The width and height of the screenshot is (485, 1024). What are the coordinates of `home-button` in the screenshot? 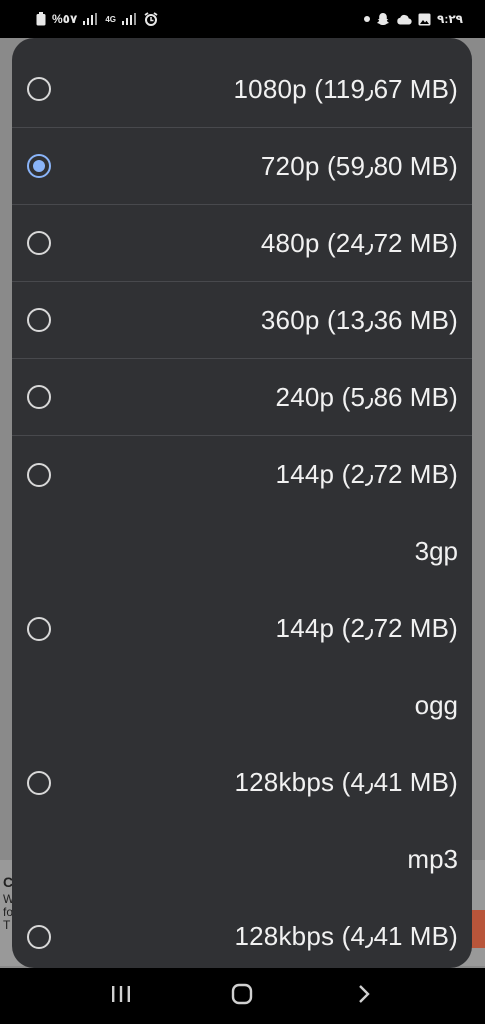 It's located at (242, 996).